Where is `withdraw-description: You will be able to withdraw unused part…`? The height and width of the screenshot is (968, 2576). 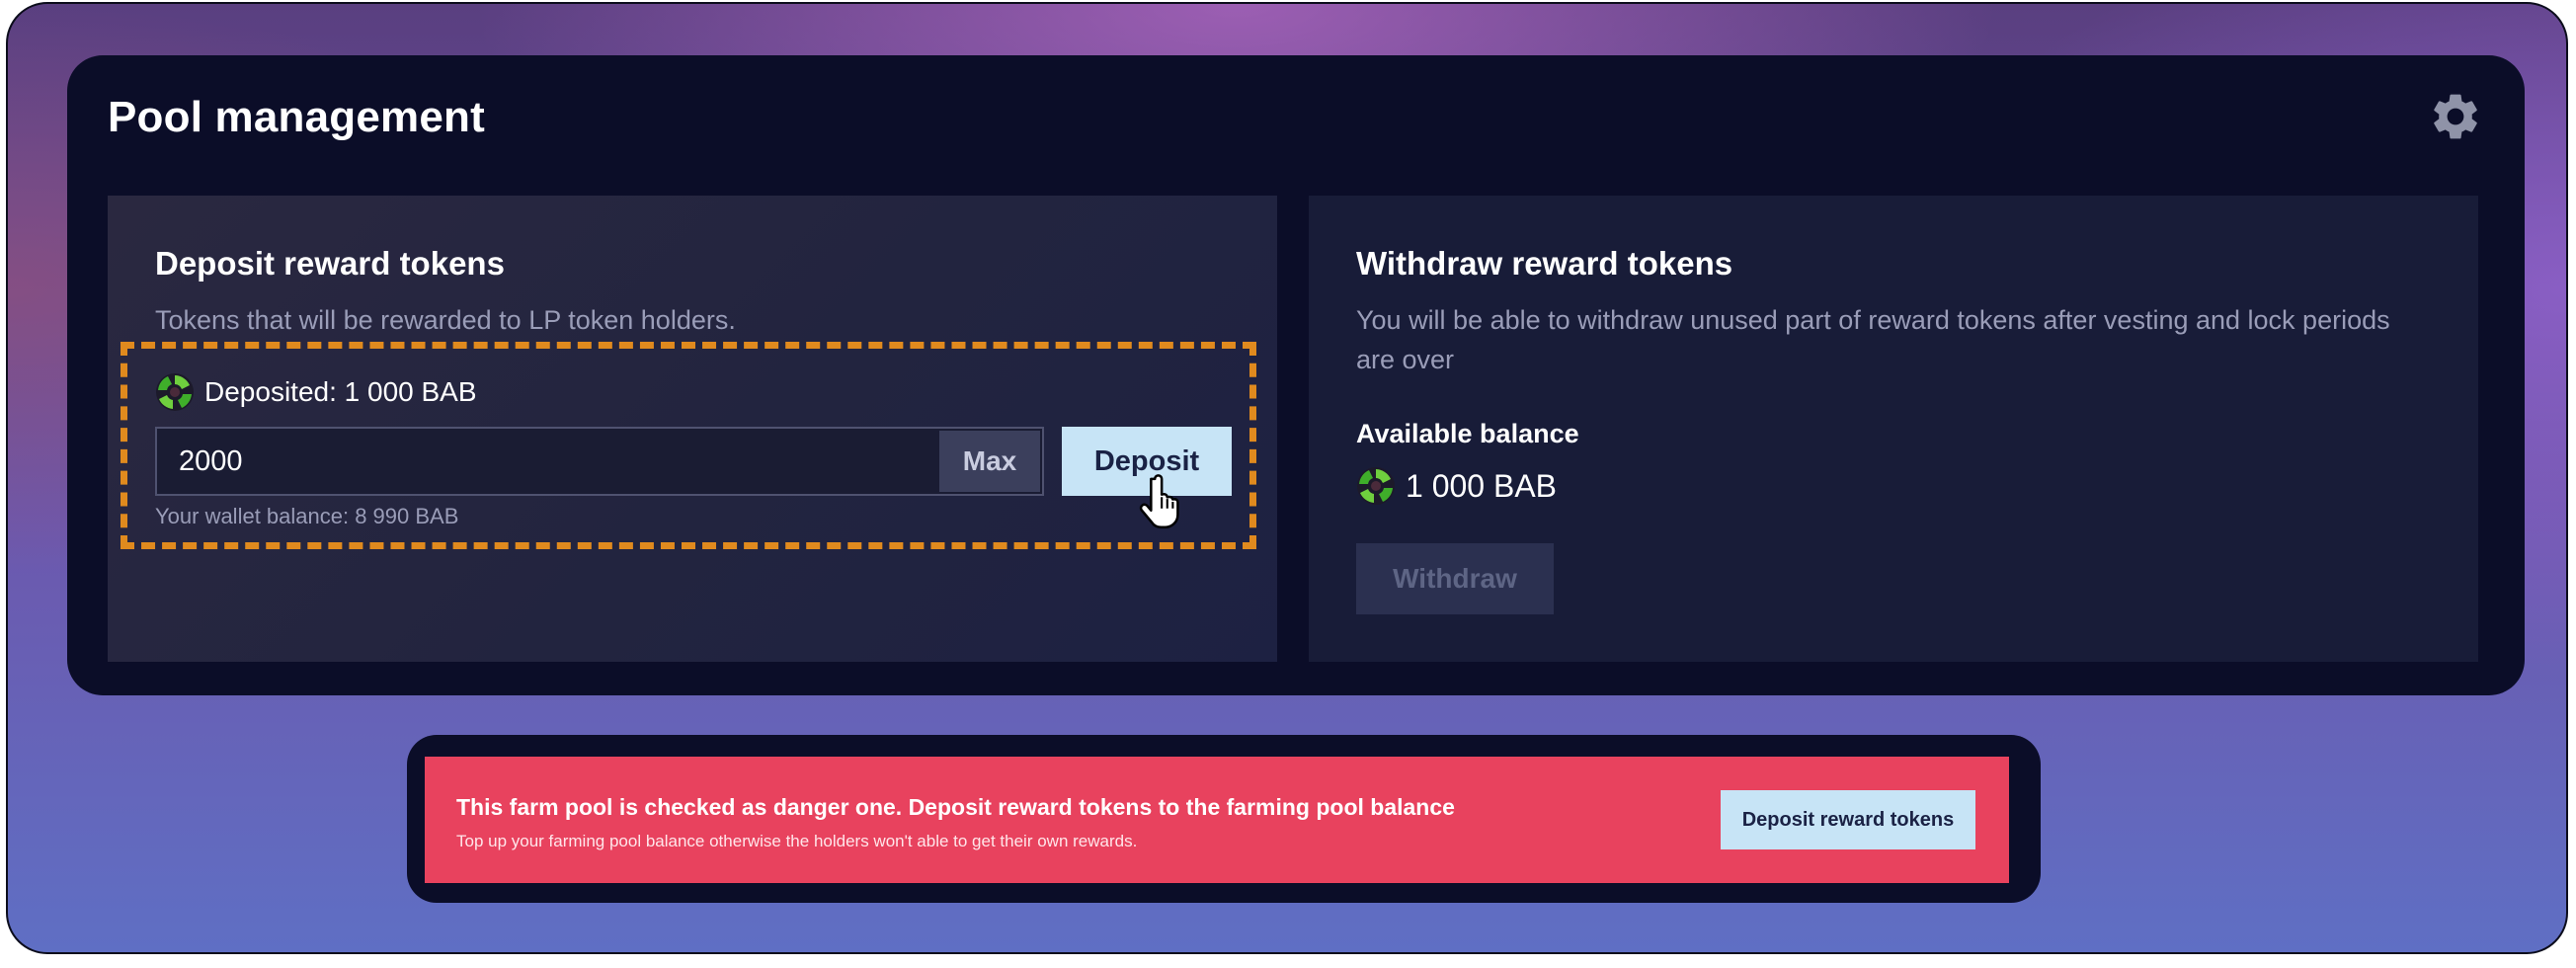
withdraw-description: You will be able to withdraw unused part… is located at coordinates (1873, 339).